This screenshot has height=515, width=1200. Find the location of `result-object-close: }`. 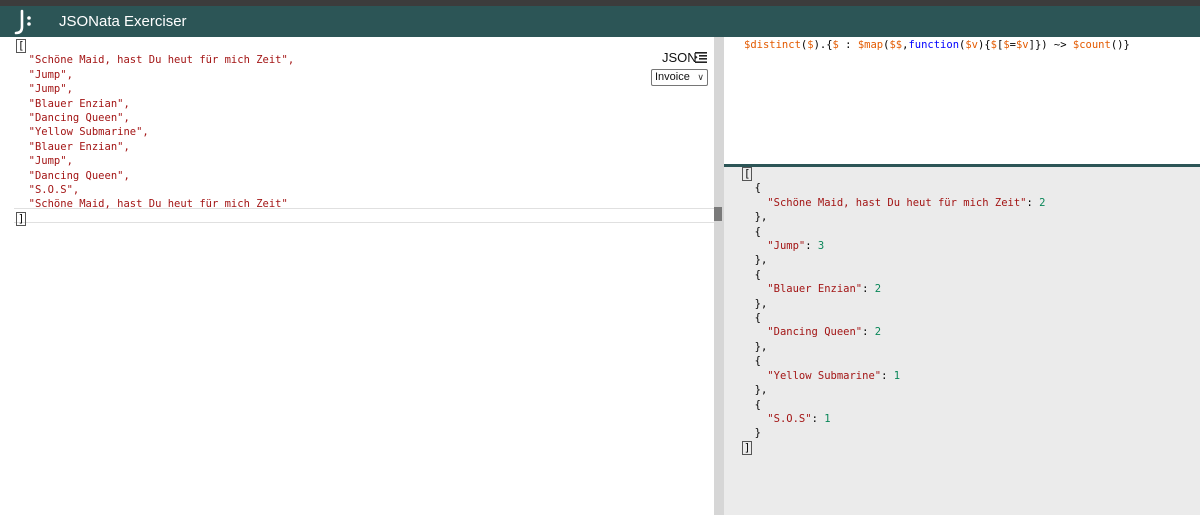

result-object-close: } is located at coordinates (751, 433).